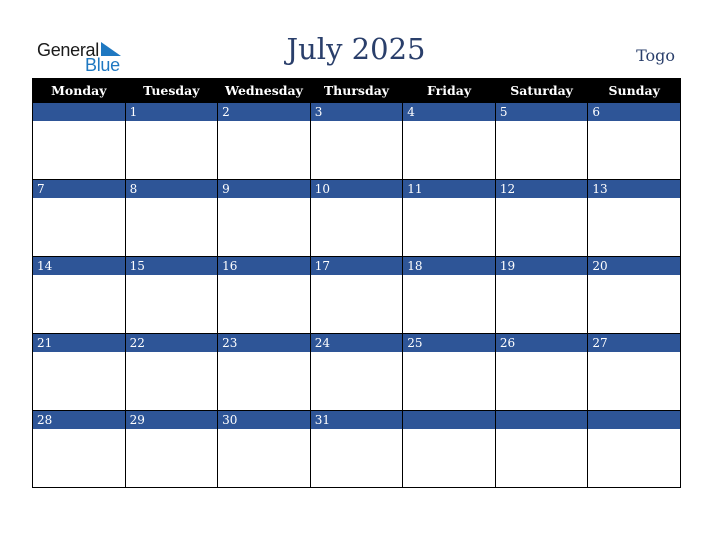  Describe the element at coordinates (449, 372) in the screenshot. I see `day-cell: 25` at that location.